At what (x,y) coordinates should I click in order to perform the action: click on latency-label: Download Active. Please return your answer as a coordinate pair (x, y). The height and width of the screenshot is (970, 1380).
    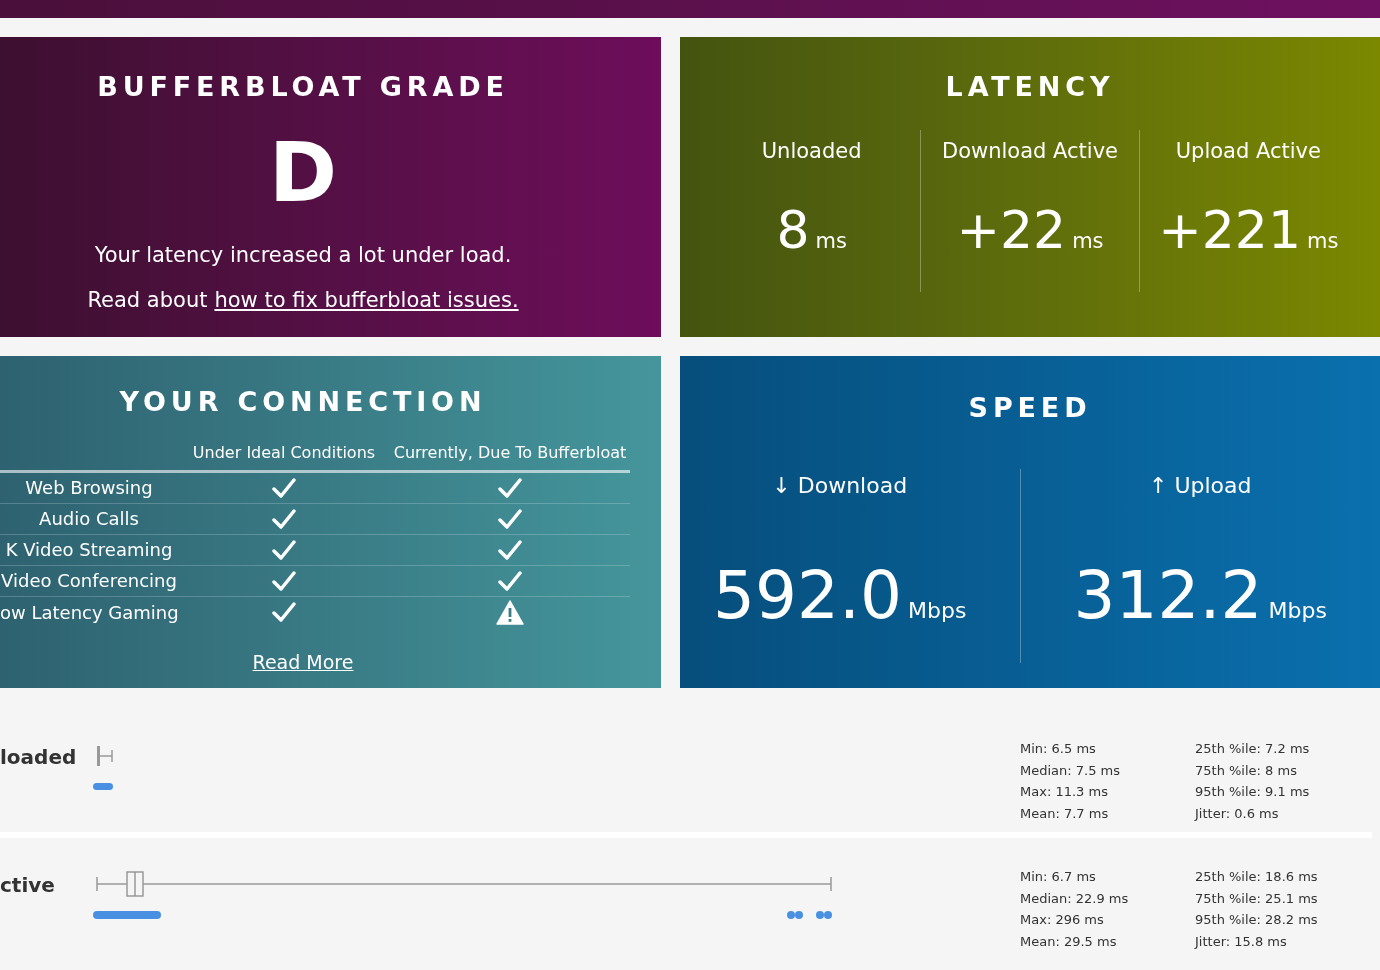
    Looking at the image, I should click on (1029, 151).